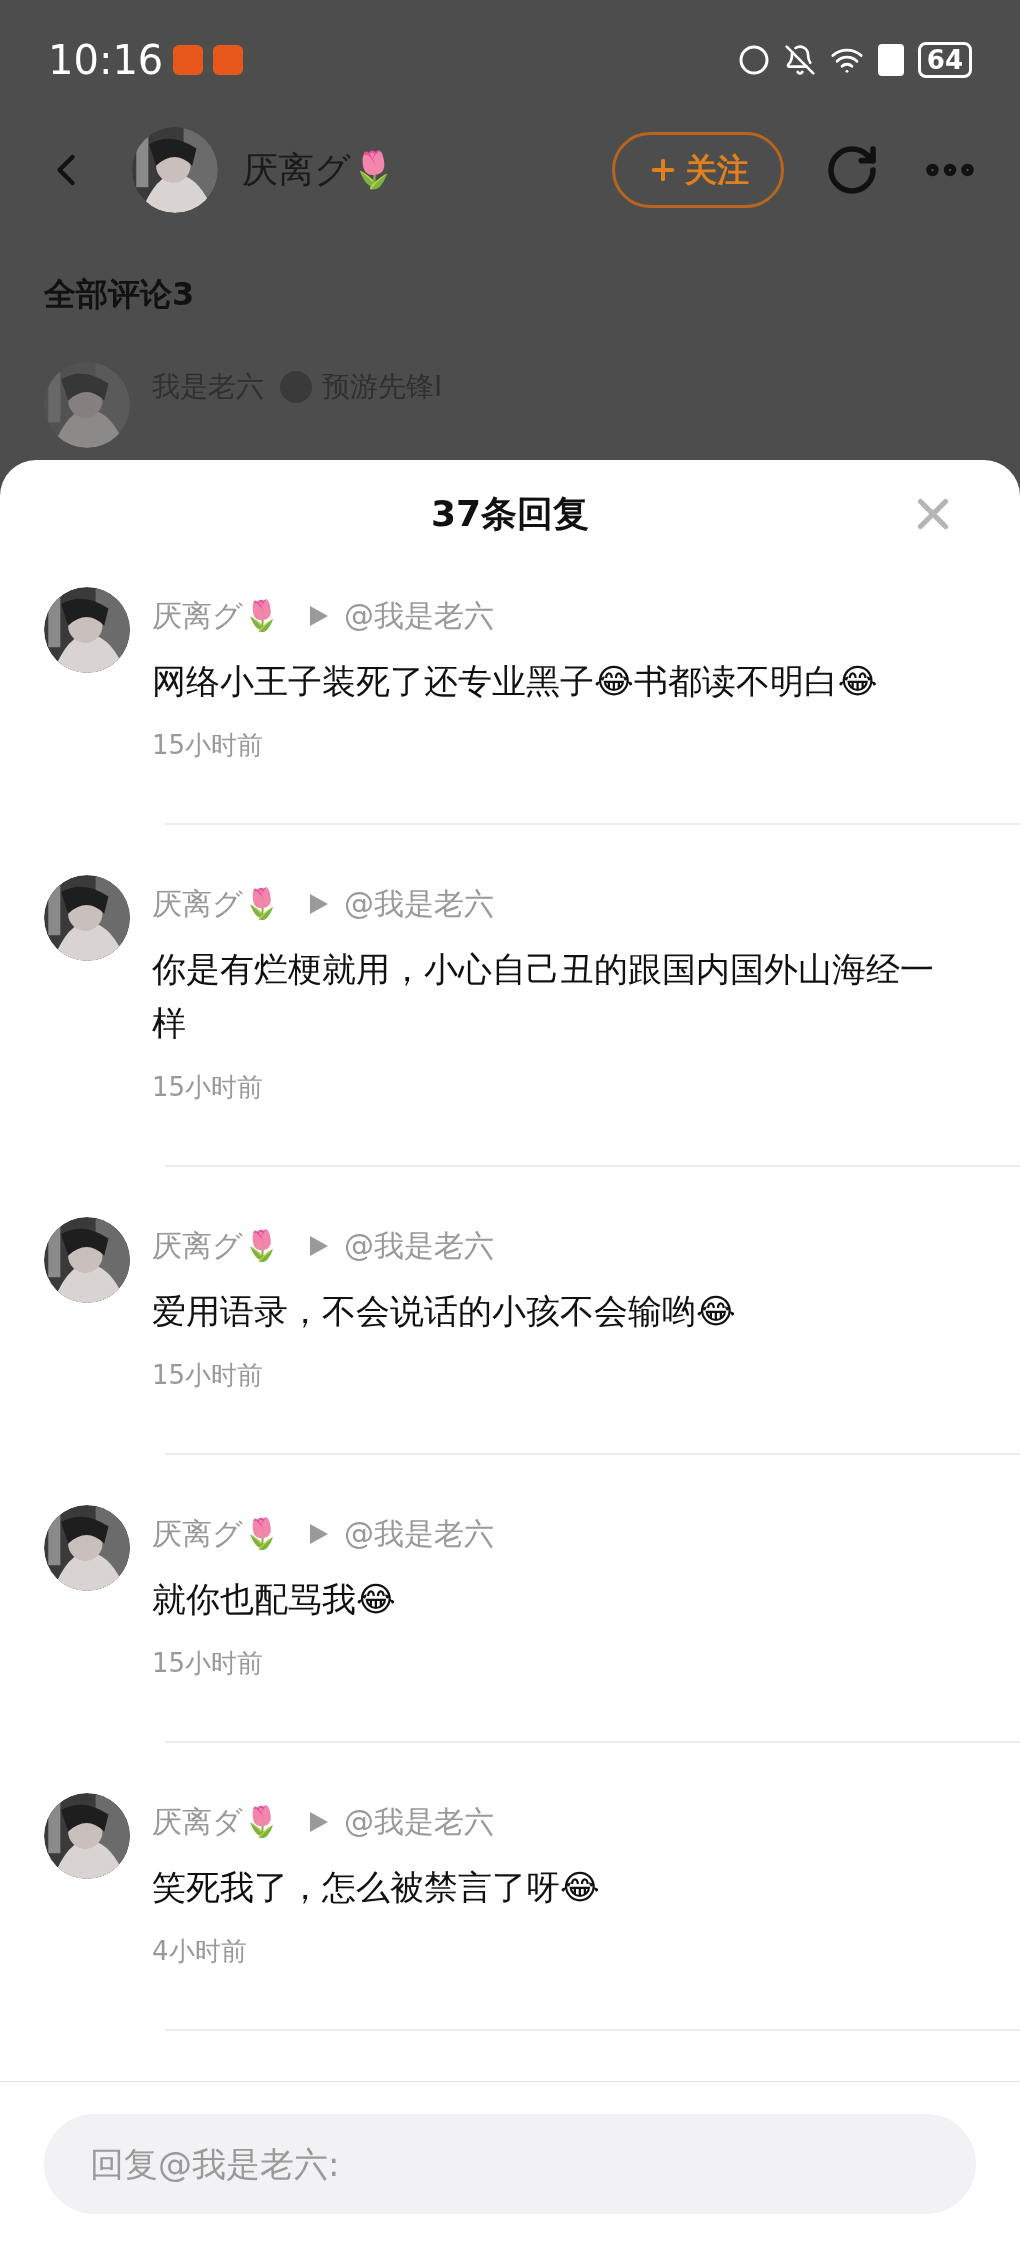 This screenshot has height=2250, width=1020. What do you see at coordinates (515, 682) in the screenshot?
I see `comment-text: 网络小王子装死了还专业黑子😂书都读不明白😂` at bounding box center [515, 682].